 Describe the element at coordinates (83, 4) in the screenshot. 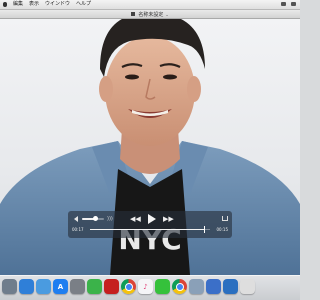

I see `menu-item-help: ヘルプ` at that location.